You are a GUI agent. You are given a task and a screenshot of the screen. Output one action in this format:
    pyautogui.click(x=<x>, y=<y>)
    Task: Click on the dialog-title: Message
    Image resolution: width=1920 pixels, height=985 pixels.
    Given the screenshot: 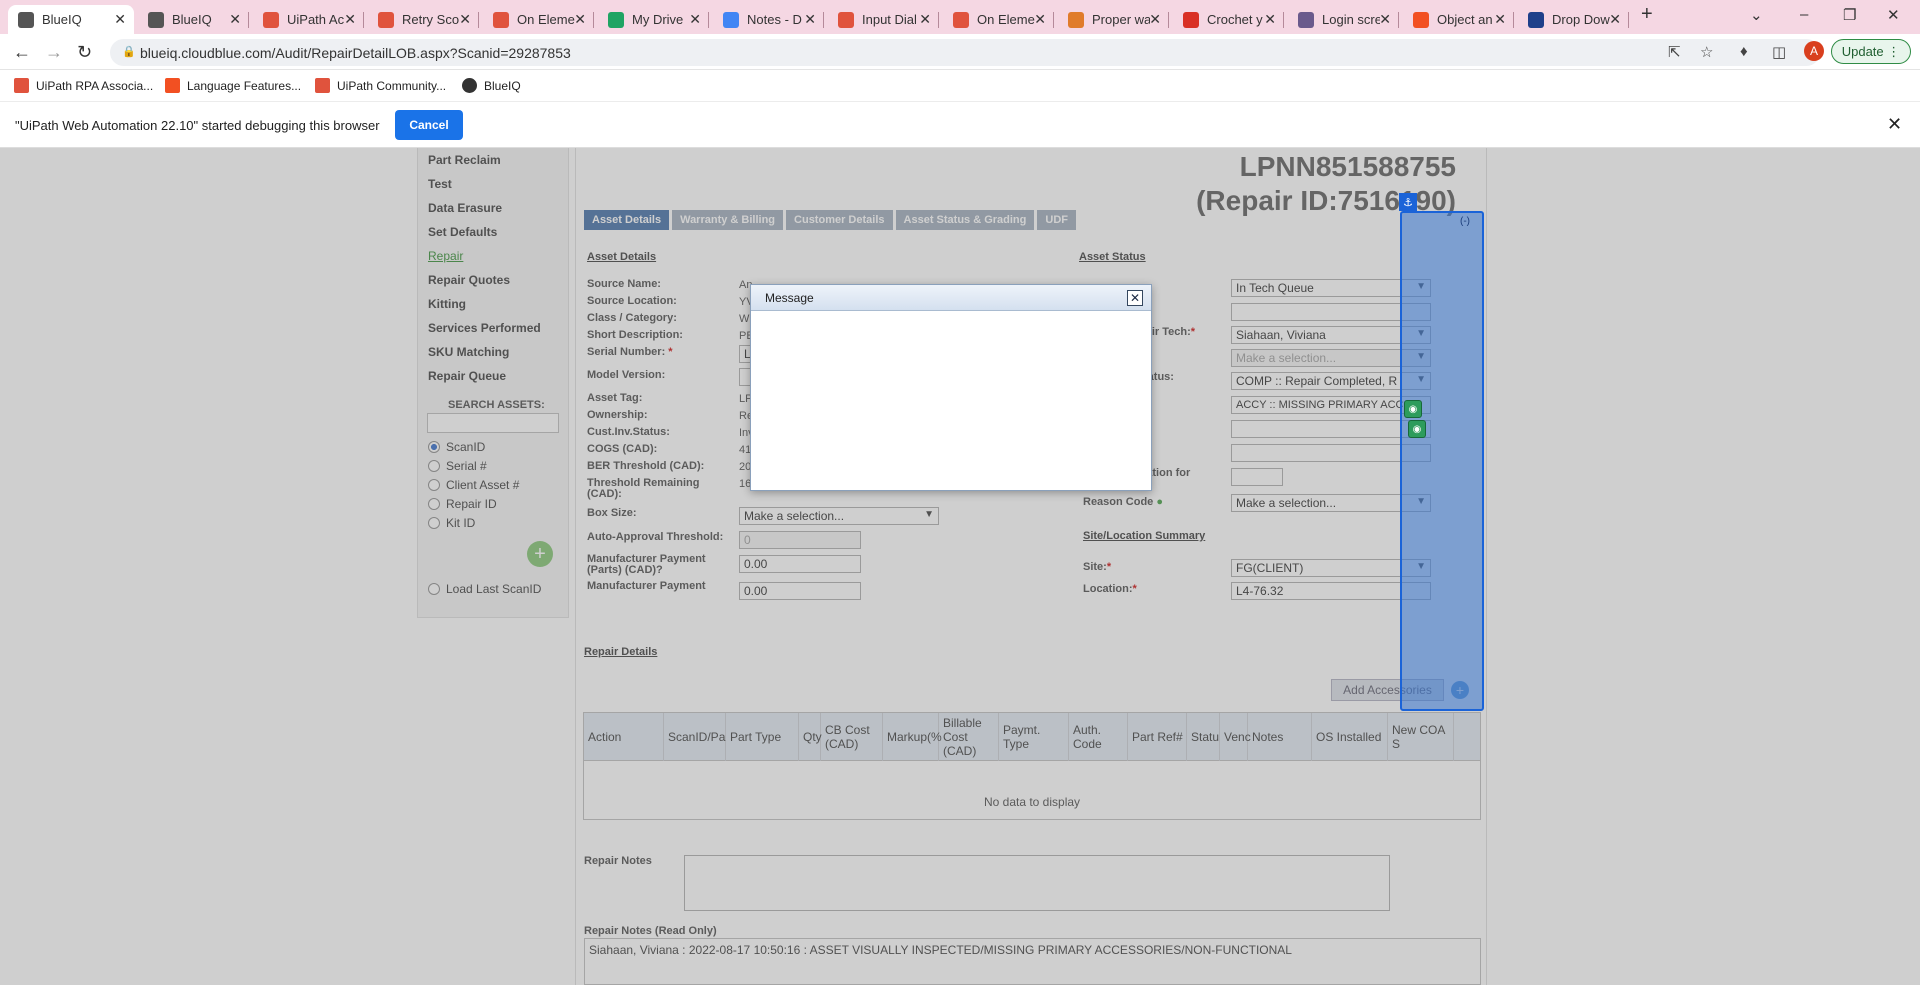 What is the action you would take?
    pyautogui.click(x=789, y=298)
    